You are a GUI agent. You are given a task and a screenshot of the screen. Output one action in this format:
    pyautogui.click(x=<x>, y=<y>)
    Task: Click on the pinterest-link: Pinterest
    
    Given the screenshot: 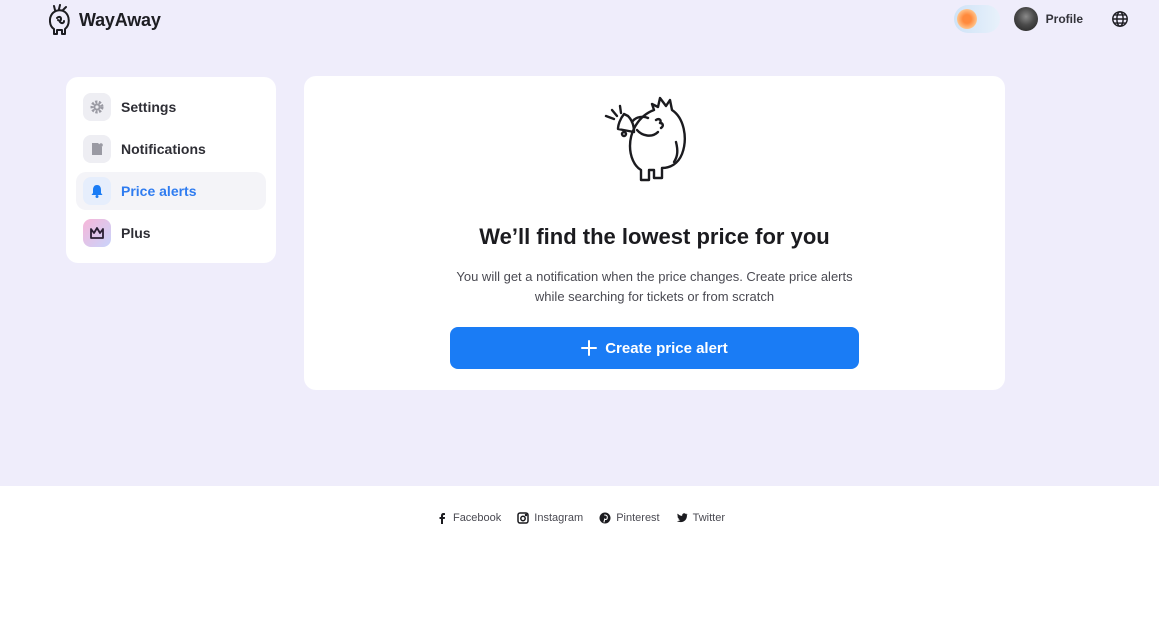 What is the action you would take?
    pyautogui.click(x=629, y=518)
    